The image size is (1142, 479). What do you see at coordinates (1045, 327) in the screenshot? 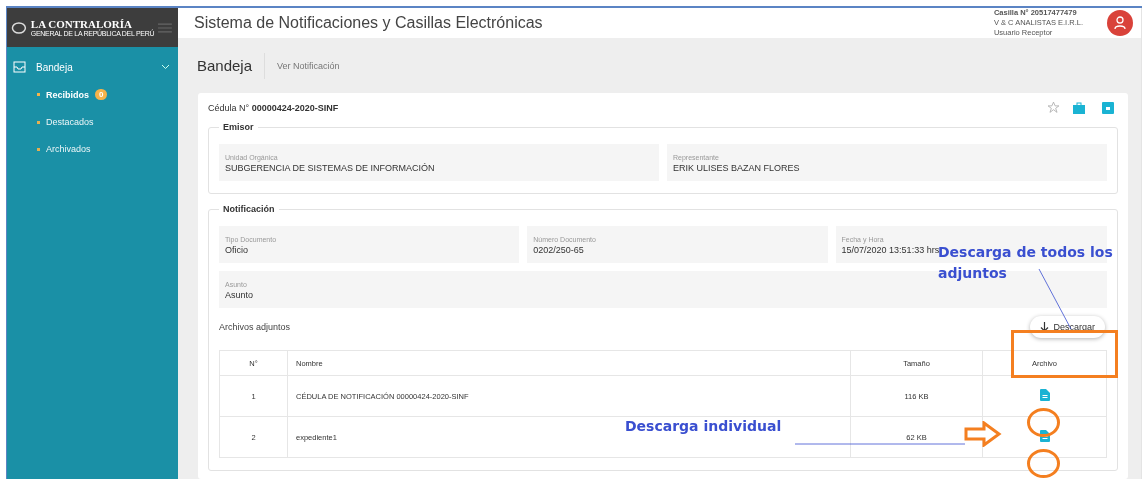
I see `download-icon` at bounding box center [1045, 327].